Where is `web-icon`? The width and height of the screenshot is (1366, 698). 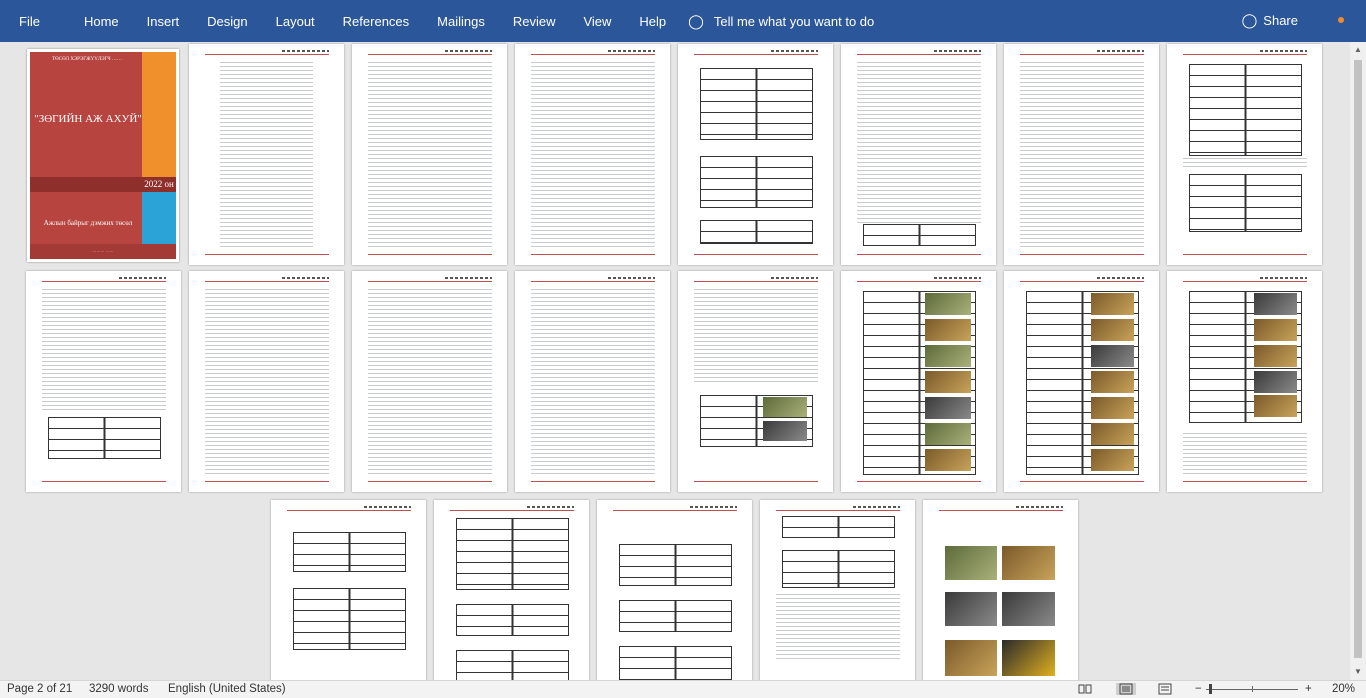
web-icon is located at coordinates (1165, 689).